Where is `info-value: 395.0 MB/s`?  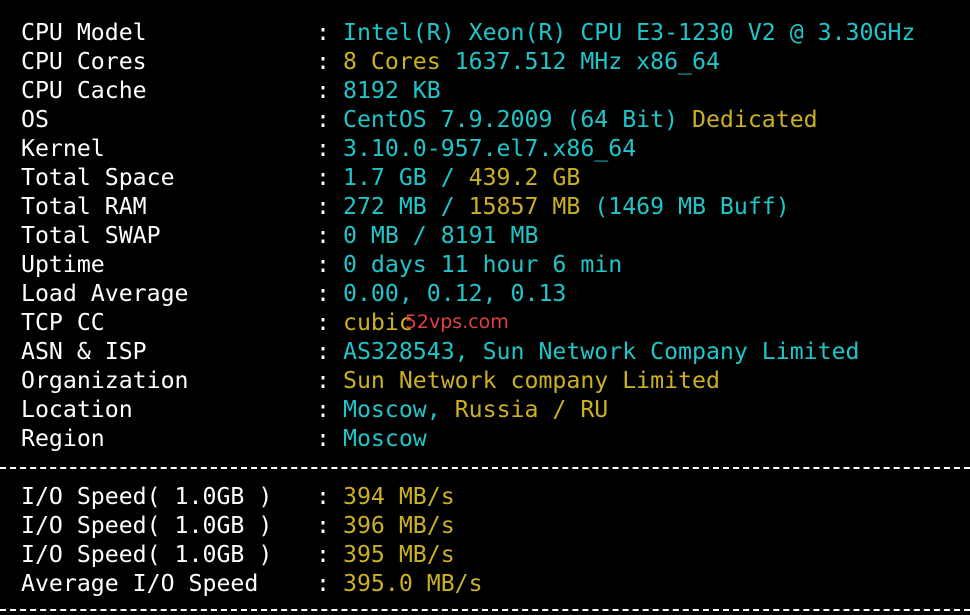 info-value: 395.0 MB/s is located at coordinates (413, 583).